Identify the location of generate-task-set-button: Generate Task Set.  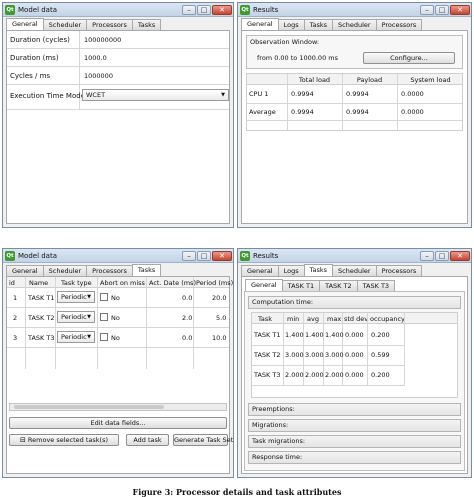
(203, 440).